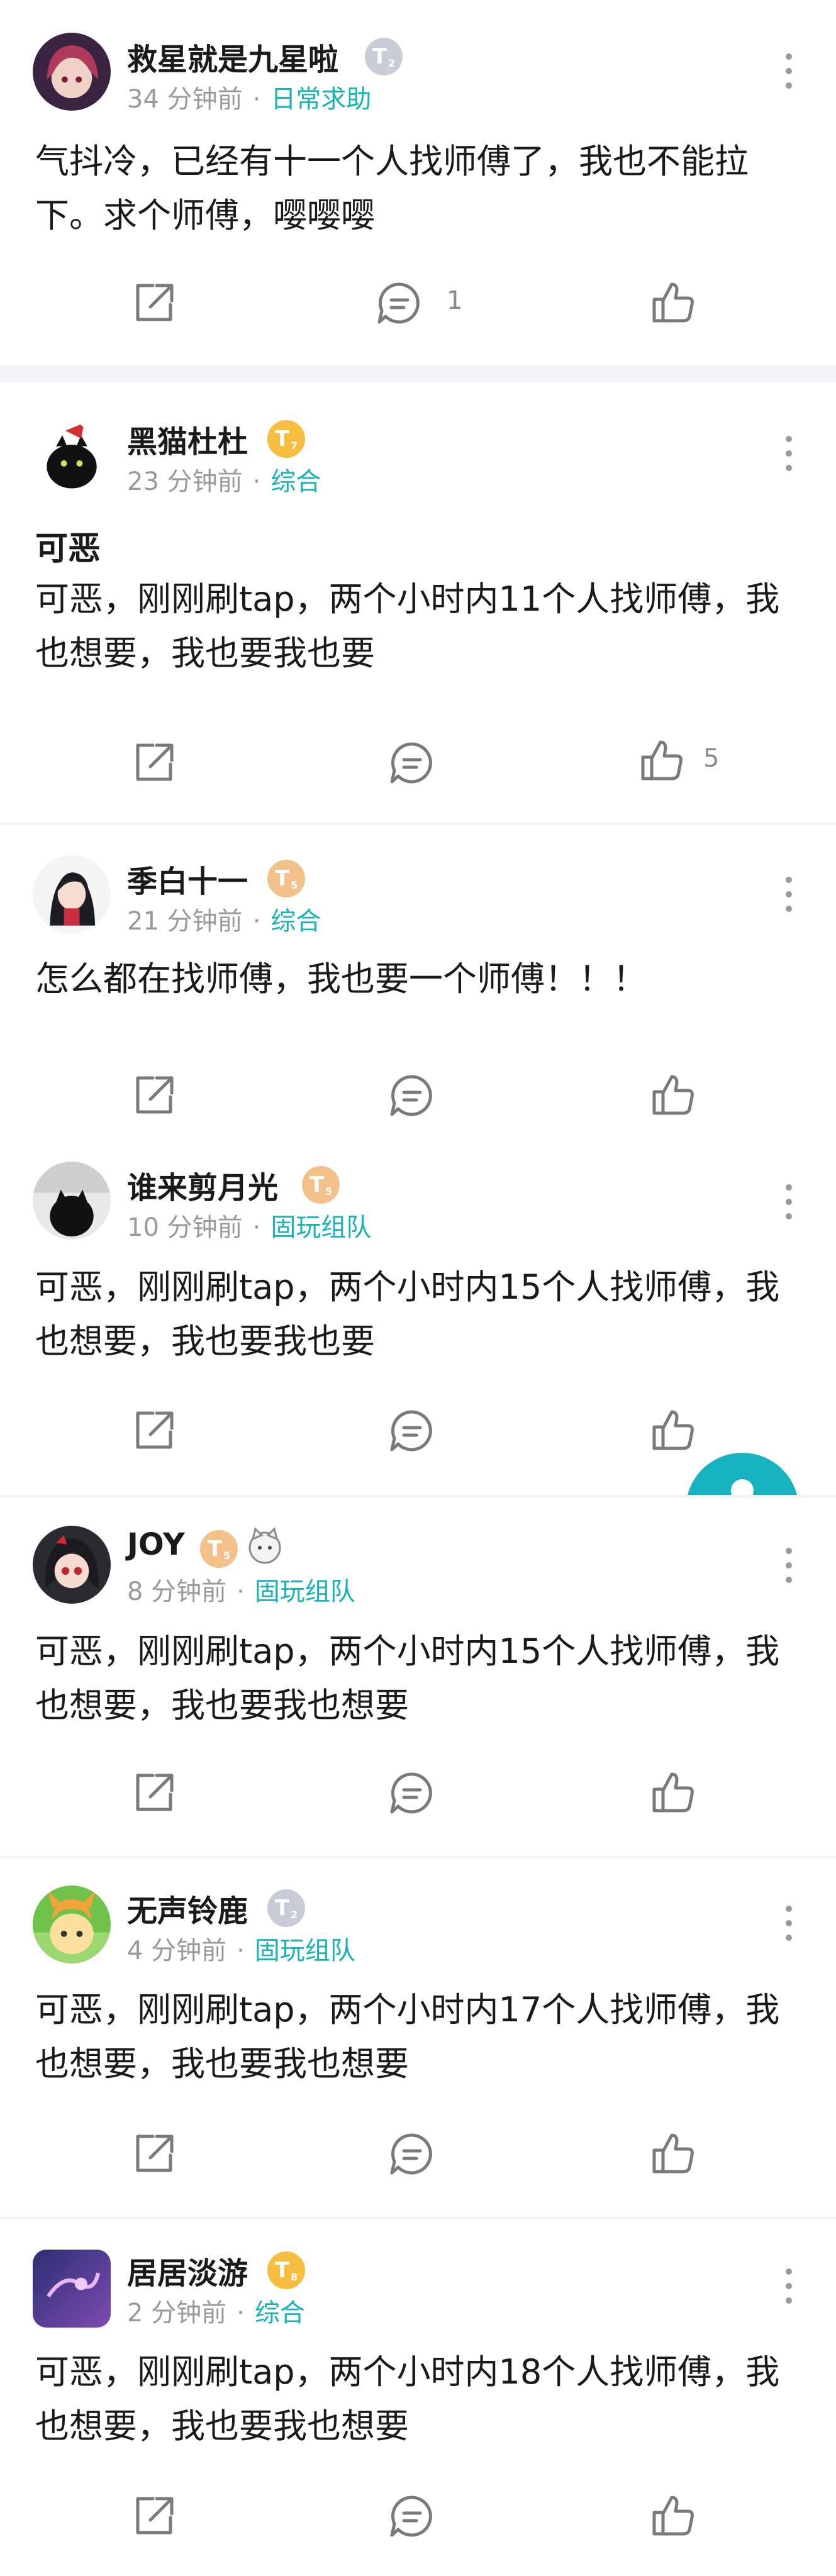 Image resolution: width=836 pixels, height=2576 pixels. I want to click on post-meta: 4 分钟前 · 固玩组队, so click(241, 1948).